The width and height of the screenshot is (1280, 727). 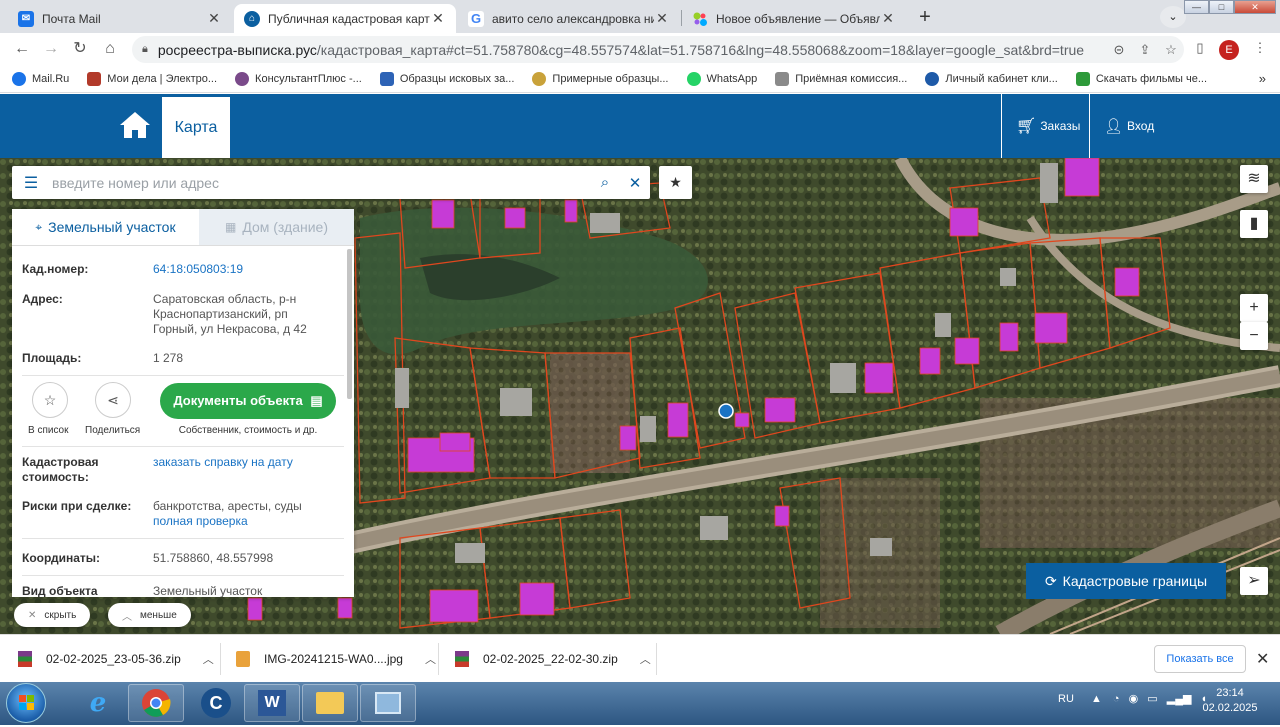 I want to click on zoom-in-button: +, so click(x=1254, y=308).